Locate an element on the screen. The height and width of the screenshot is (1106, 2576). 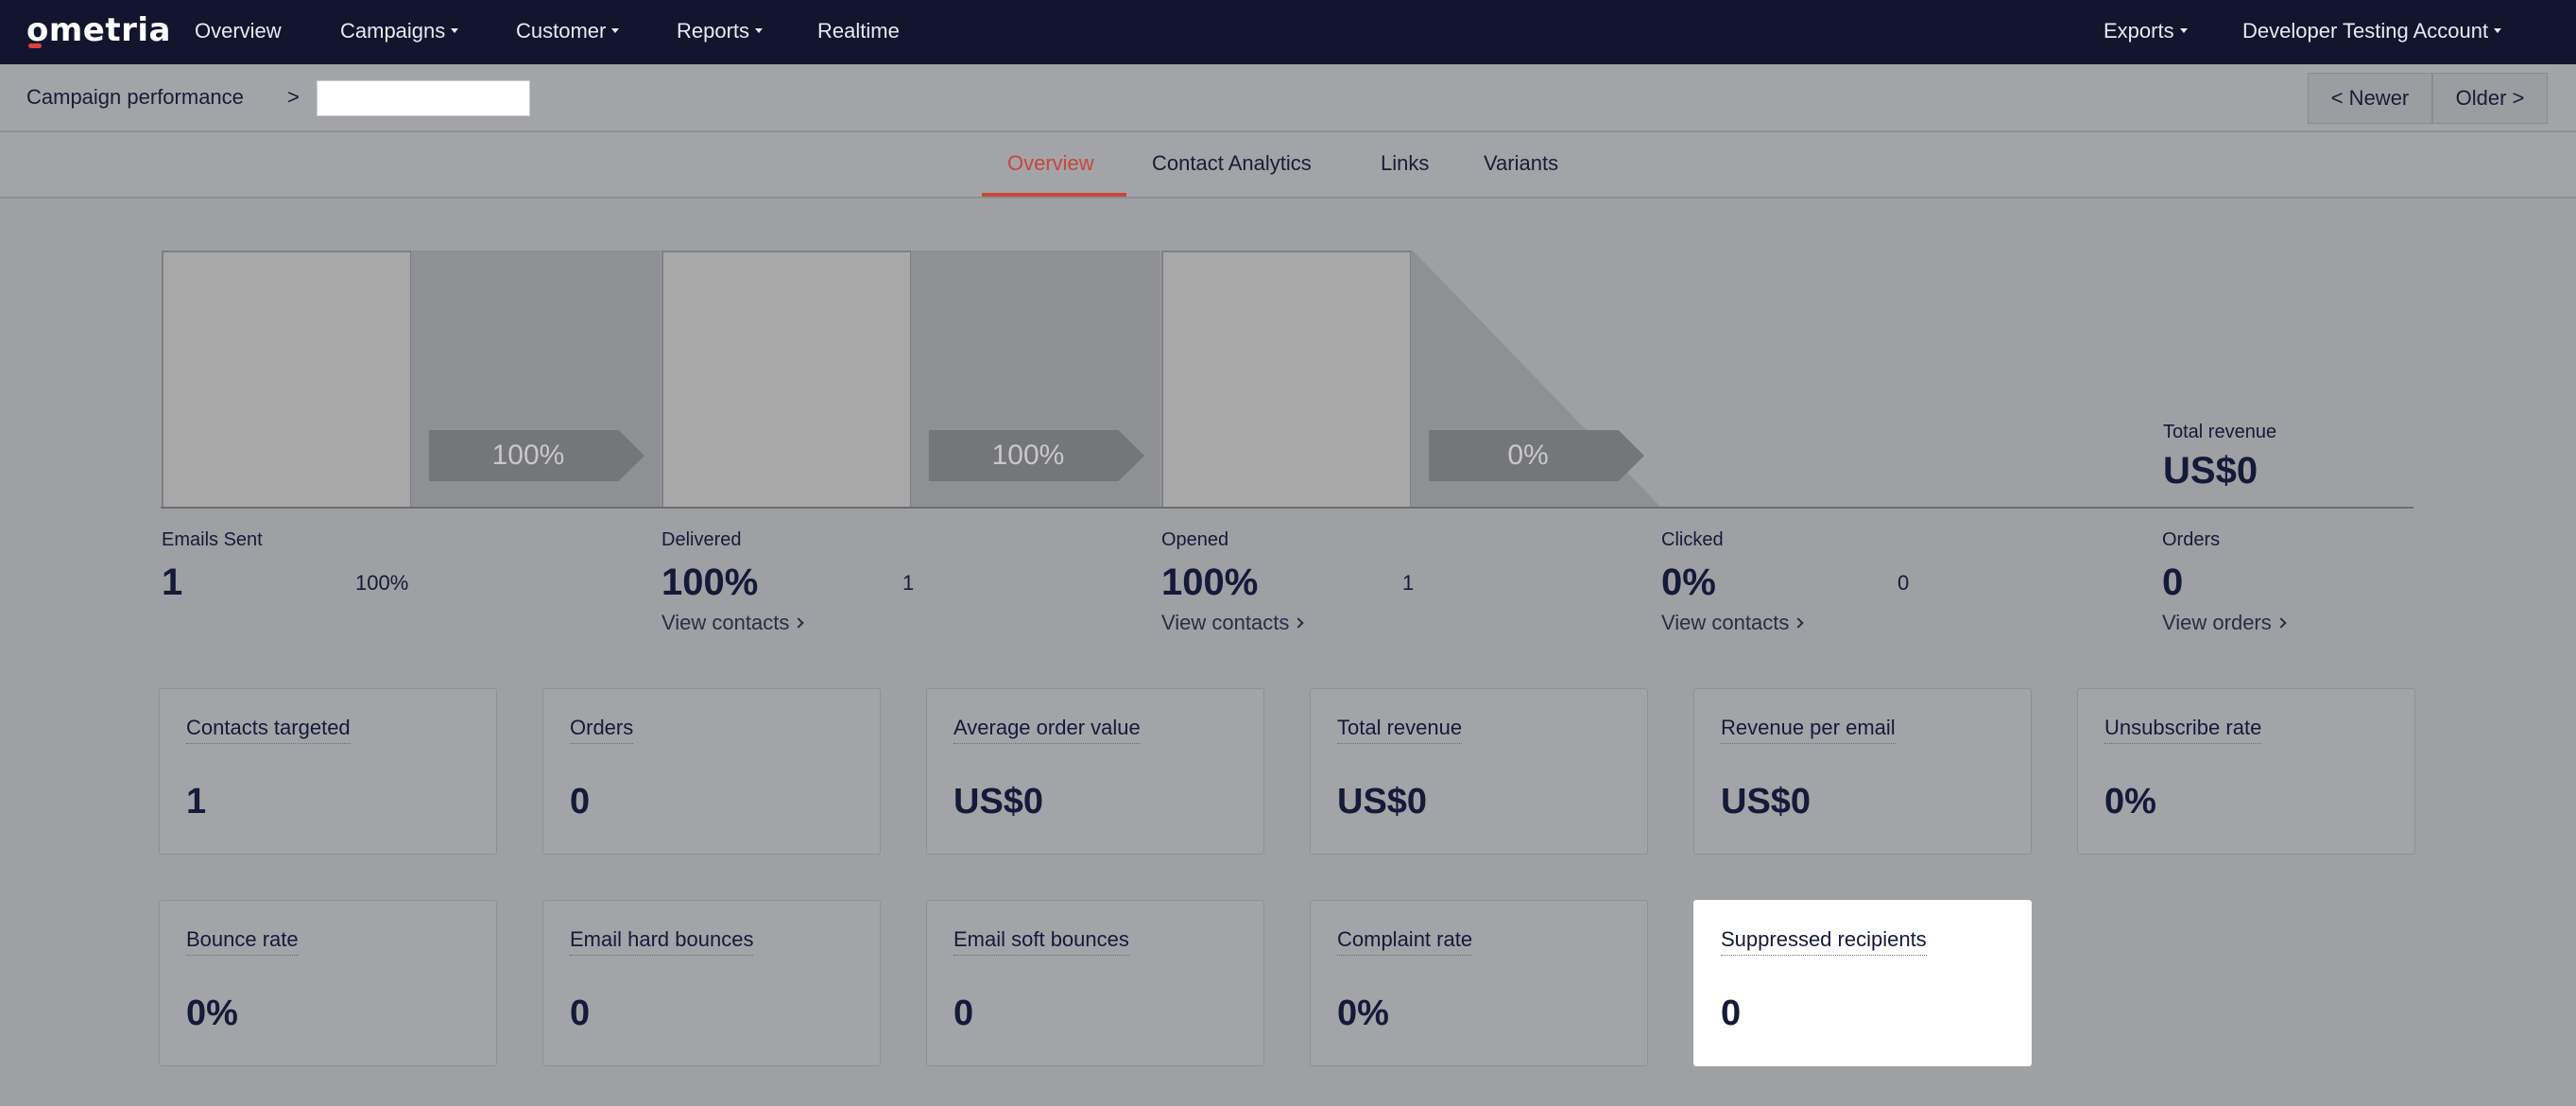
stat-label: Delivered is located at coordinates (701, 539).